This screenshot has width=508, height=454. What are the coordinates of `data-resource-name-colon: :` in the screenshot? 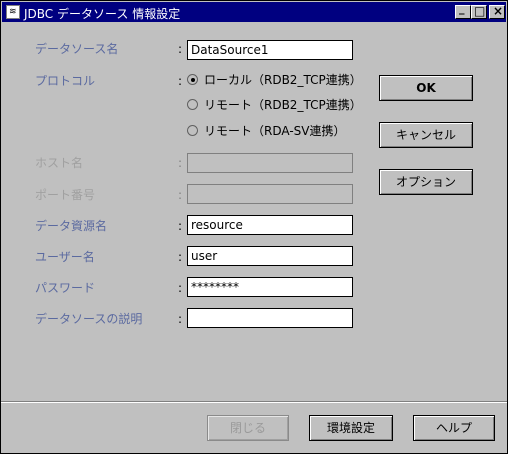 It's located at (180, 226).